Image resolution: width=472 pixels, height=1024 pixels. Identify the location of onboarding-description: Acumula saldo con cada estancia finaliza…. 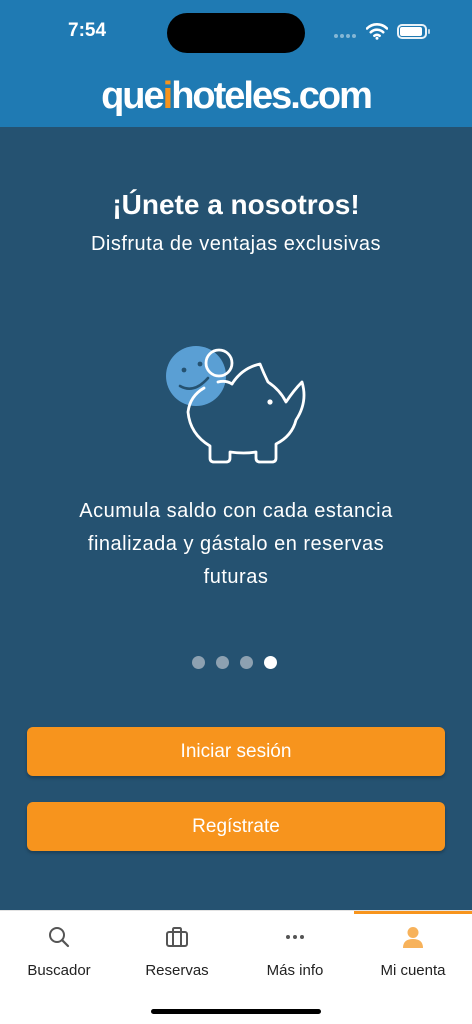
(236, 544).